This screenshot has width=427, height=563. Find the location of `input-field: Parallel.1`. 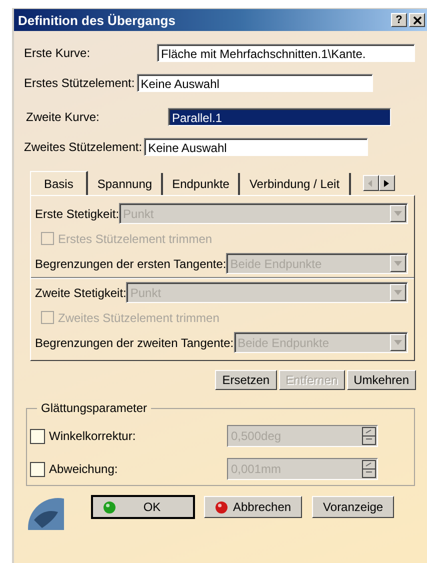

input-field: Parallel.1 is located at coordinates (279, 117).